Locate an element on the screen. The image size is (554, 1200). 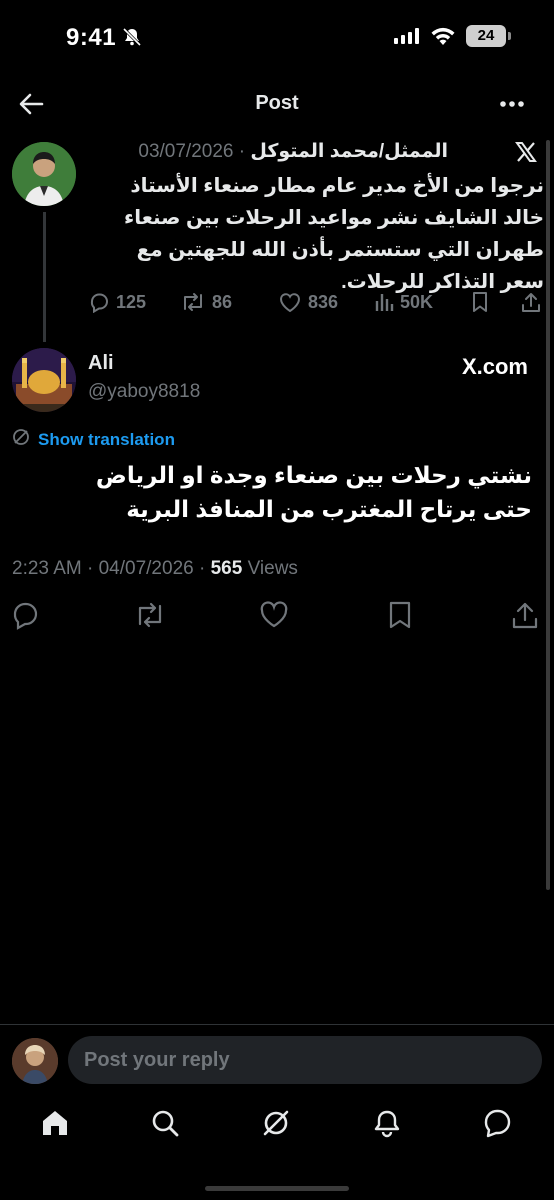
thread-line is located at coordinates (44, 277).